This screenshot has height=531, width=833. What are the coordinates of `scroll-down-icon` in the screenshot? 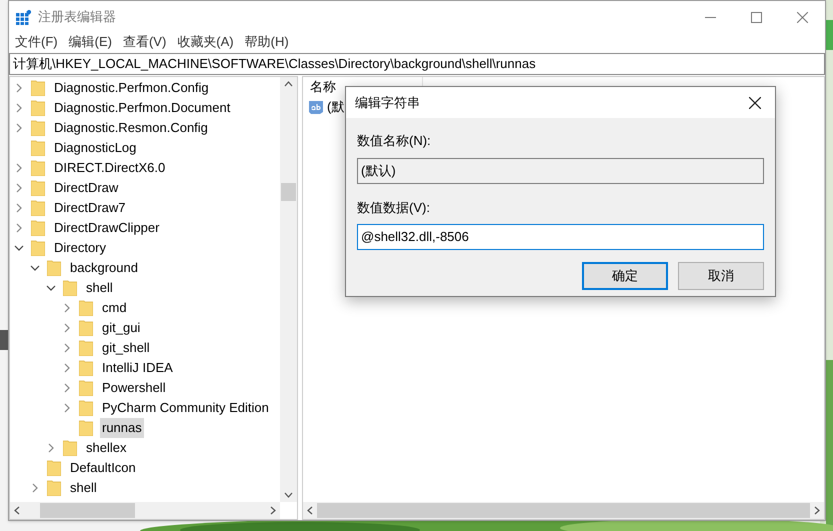 It's located at (288, 495).